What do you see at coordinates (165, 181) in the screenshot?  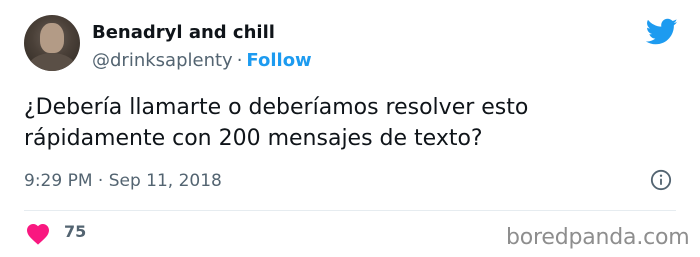 I see `tweet-date: Sep 11, 2018` at bounding box center [165, 181].